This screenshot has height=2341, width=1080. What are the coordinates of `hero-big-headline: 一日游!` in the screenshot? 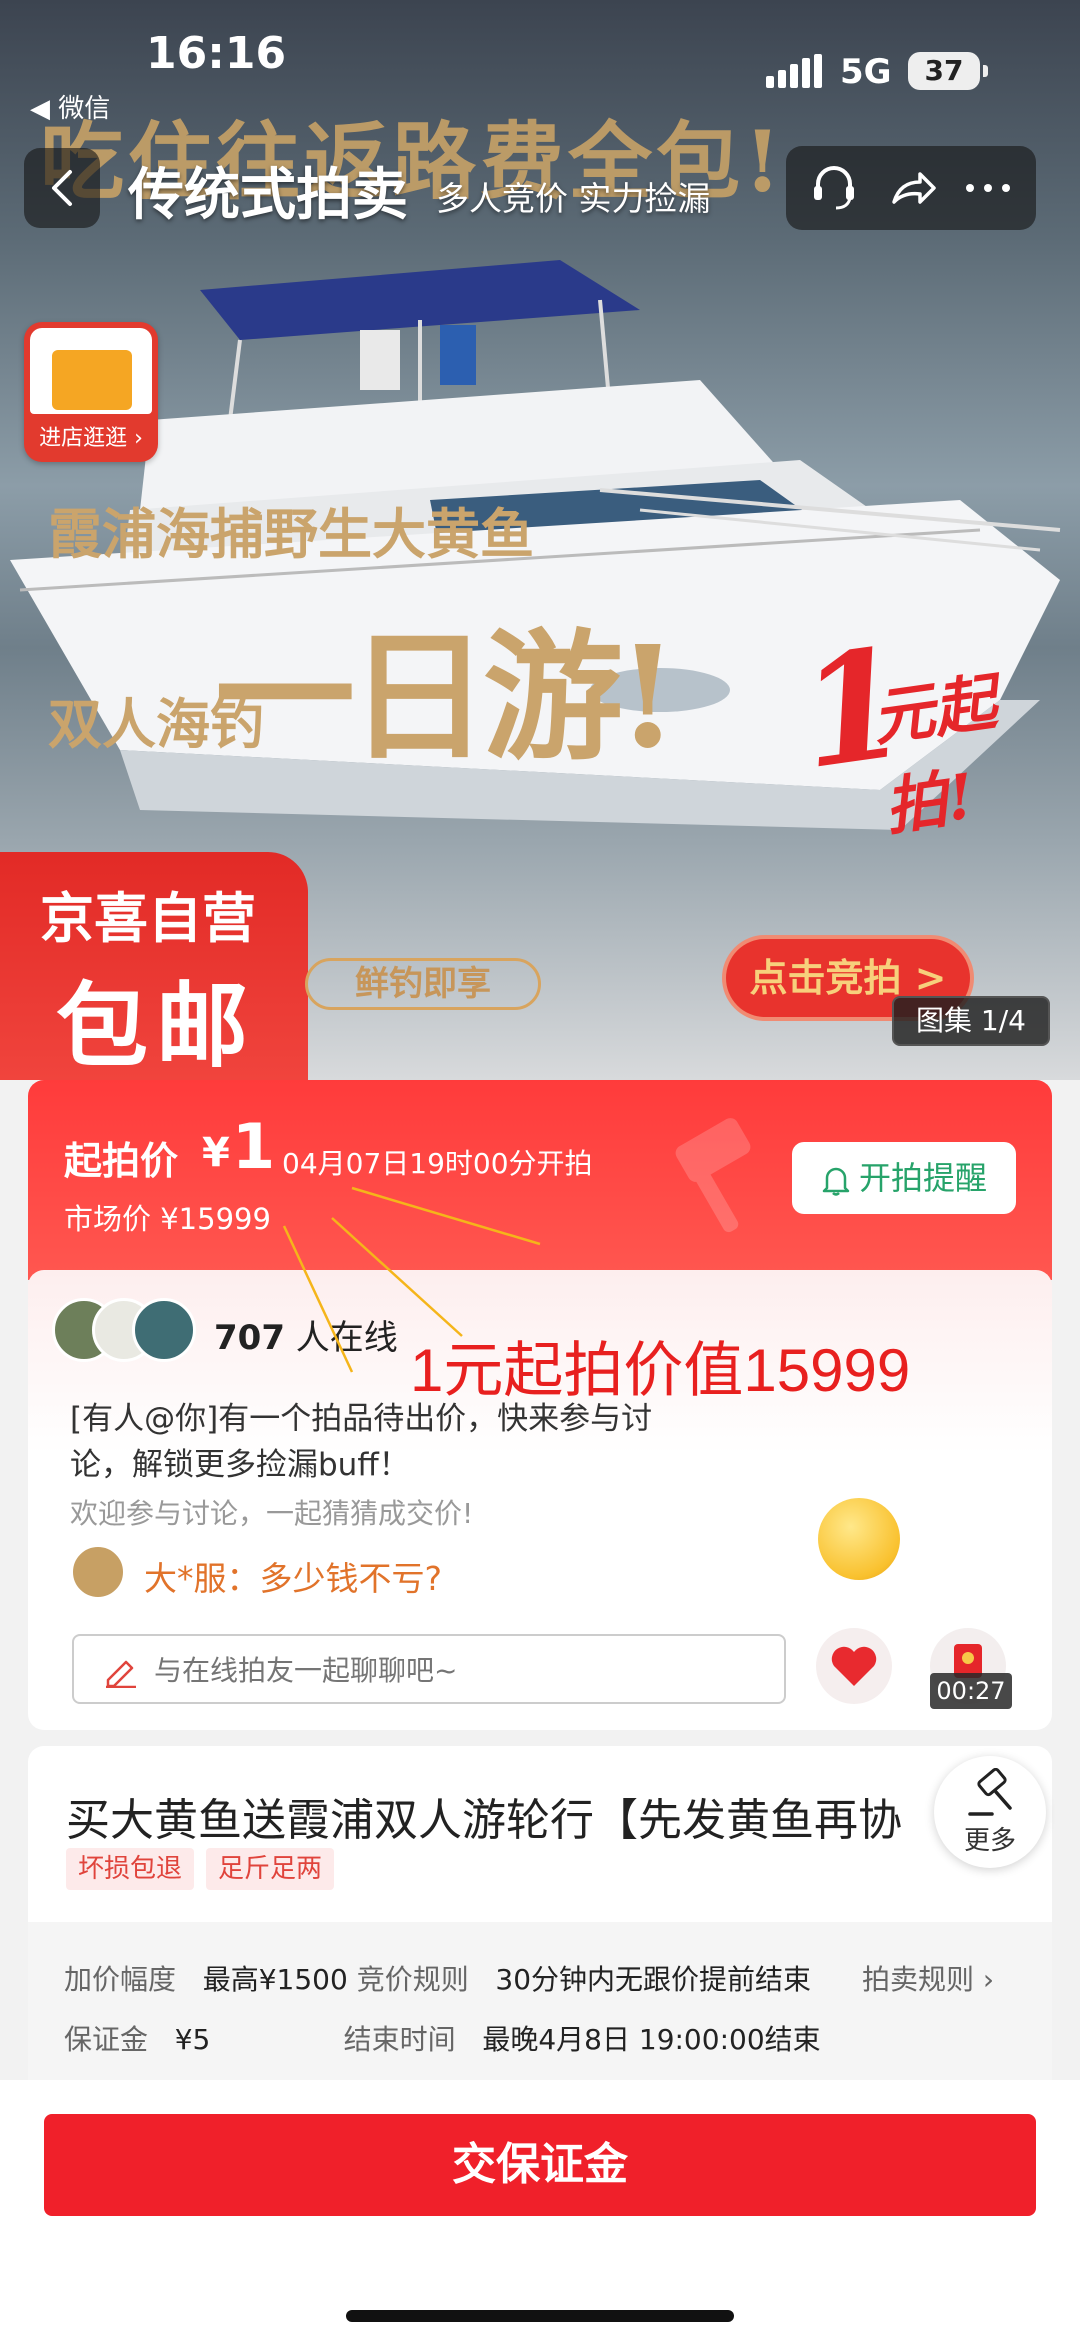 It's located at (446, 698).